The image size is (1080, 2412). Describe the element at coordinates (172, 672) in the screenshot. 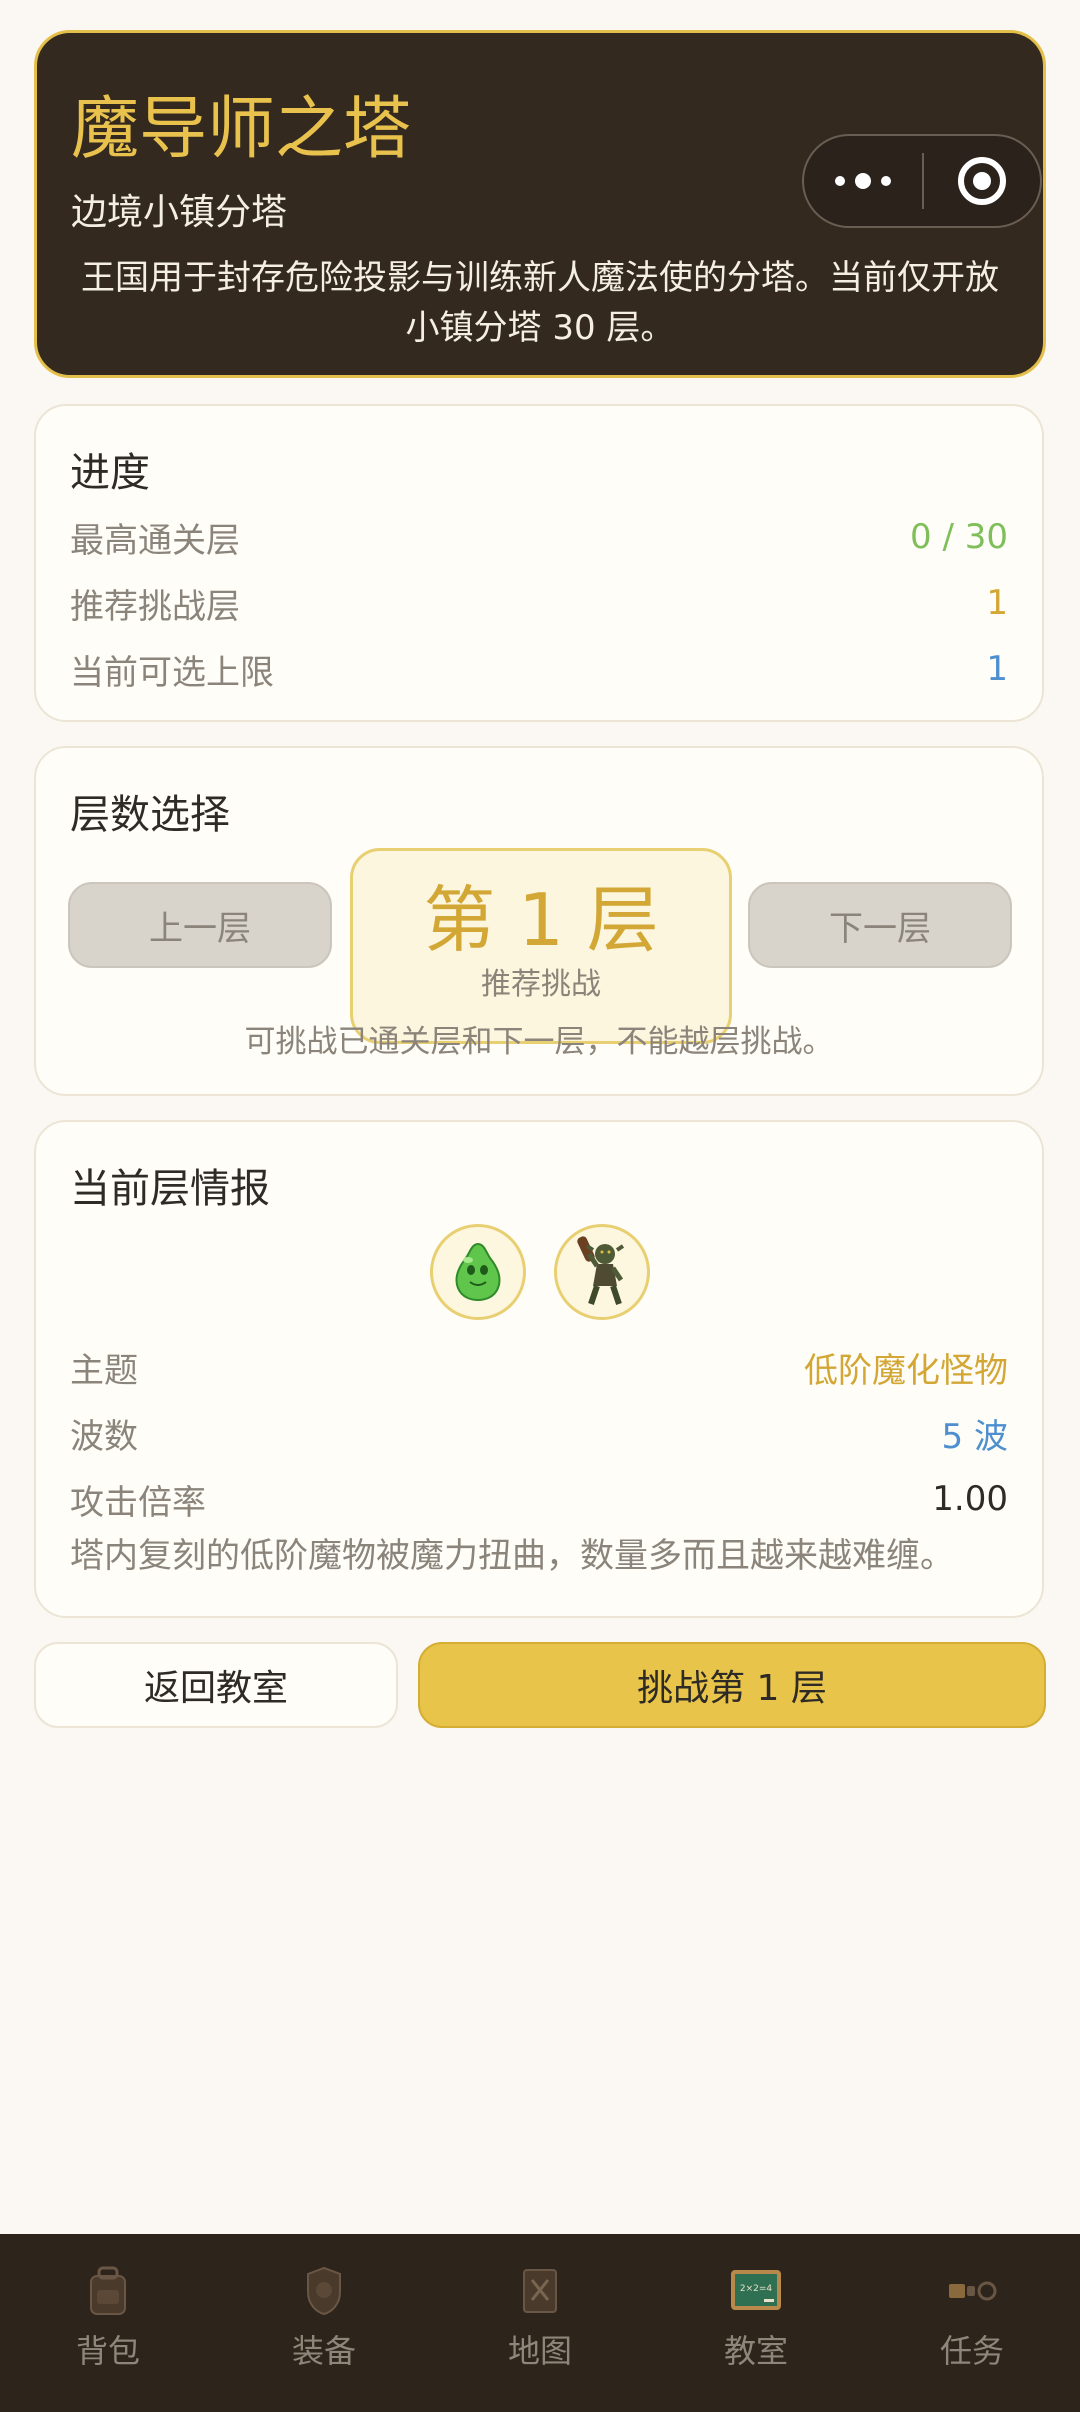

I see `row-label: 当前可选上限` at that location.